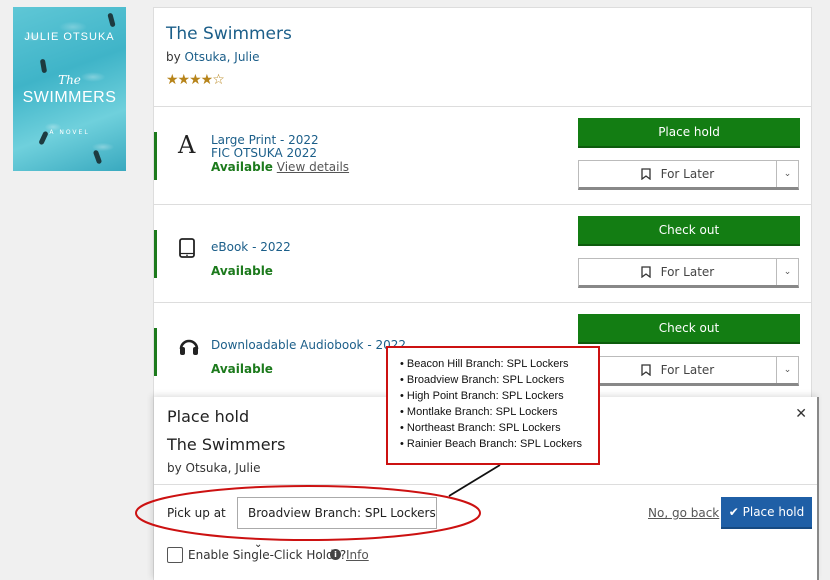  What do you see at coordinates (499, 412) in the screenshot?
I see `locker-location-item: Montlake Branch: SPL Lockers` at bounding box center [499, 412].